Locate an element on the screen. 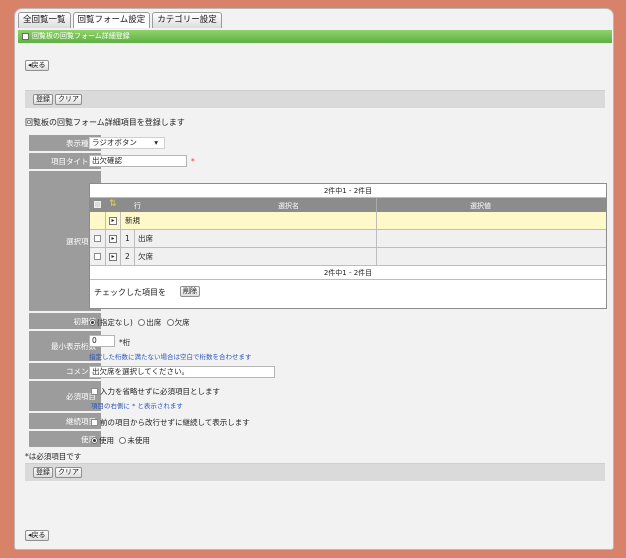  register-button-bottom: 登録 is located at coordinates (43, 472).